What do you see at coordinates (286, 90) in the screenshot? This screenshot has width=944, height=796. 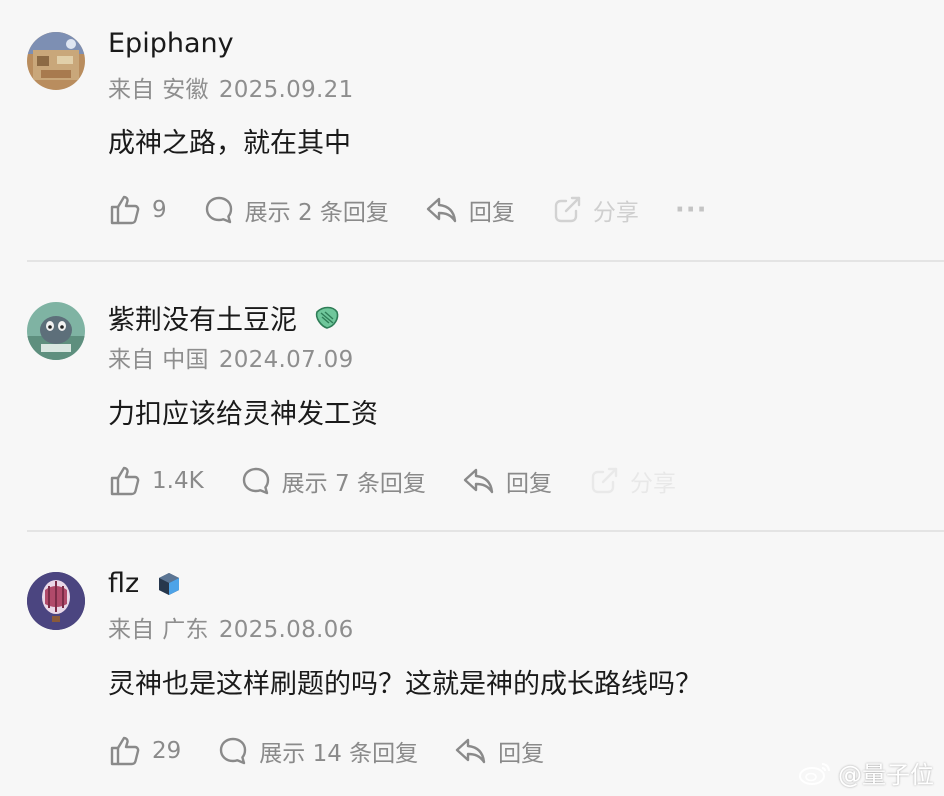 I see `date: 2025.09.21` at bounding box center [286, 90].